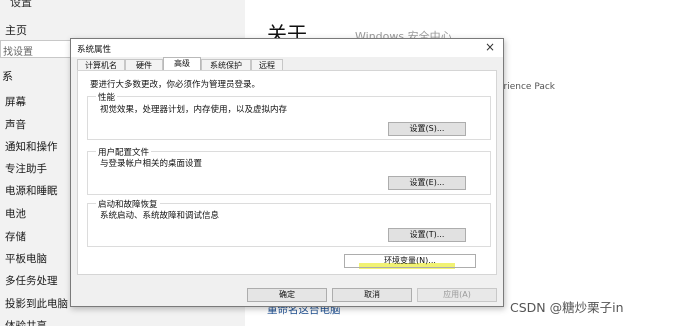  What do you see at coordinates (527, 87) in the screenshot?
I see `experience-pack-text: erience Pack` at bounding box center [527, 87].